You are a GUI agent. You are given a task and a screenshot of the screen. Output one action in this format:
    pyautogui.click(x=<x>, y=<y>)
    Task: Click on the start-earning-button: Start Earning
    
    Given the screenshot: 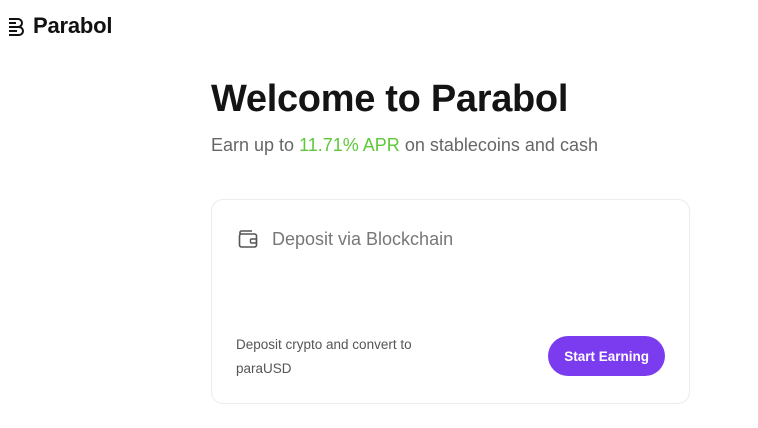 What is the action you would take?
    pyautogui.click(x=606, y=356)
    